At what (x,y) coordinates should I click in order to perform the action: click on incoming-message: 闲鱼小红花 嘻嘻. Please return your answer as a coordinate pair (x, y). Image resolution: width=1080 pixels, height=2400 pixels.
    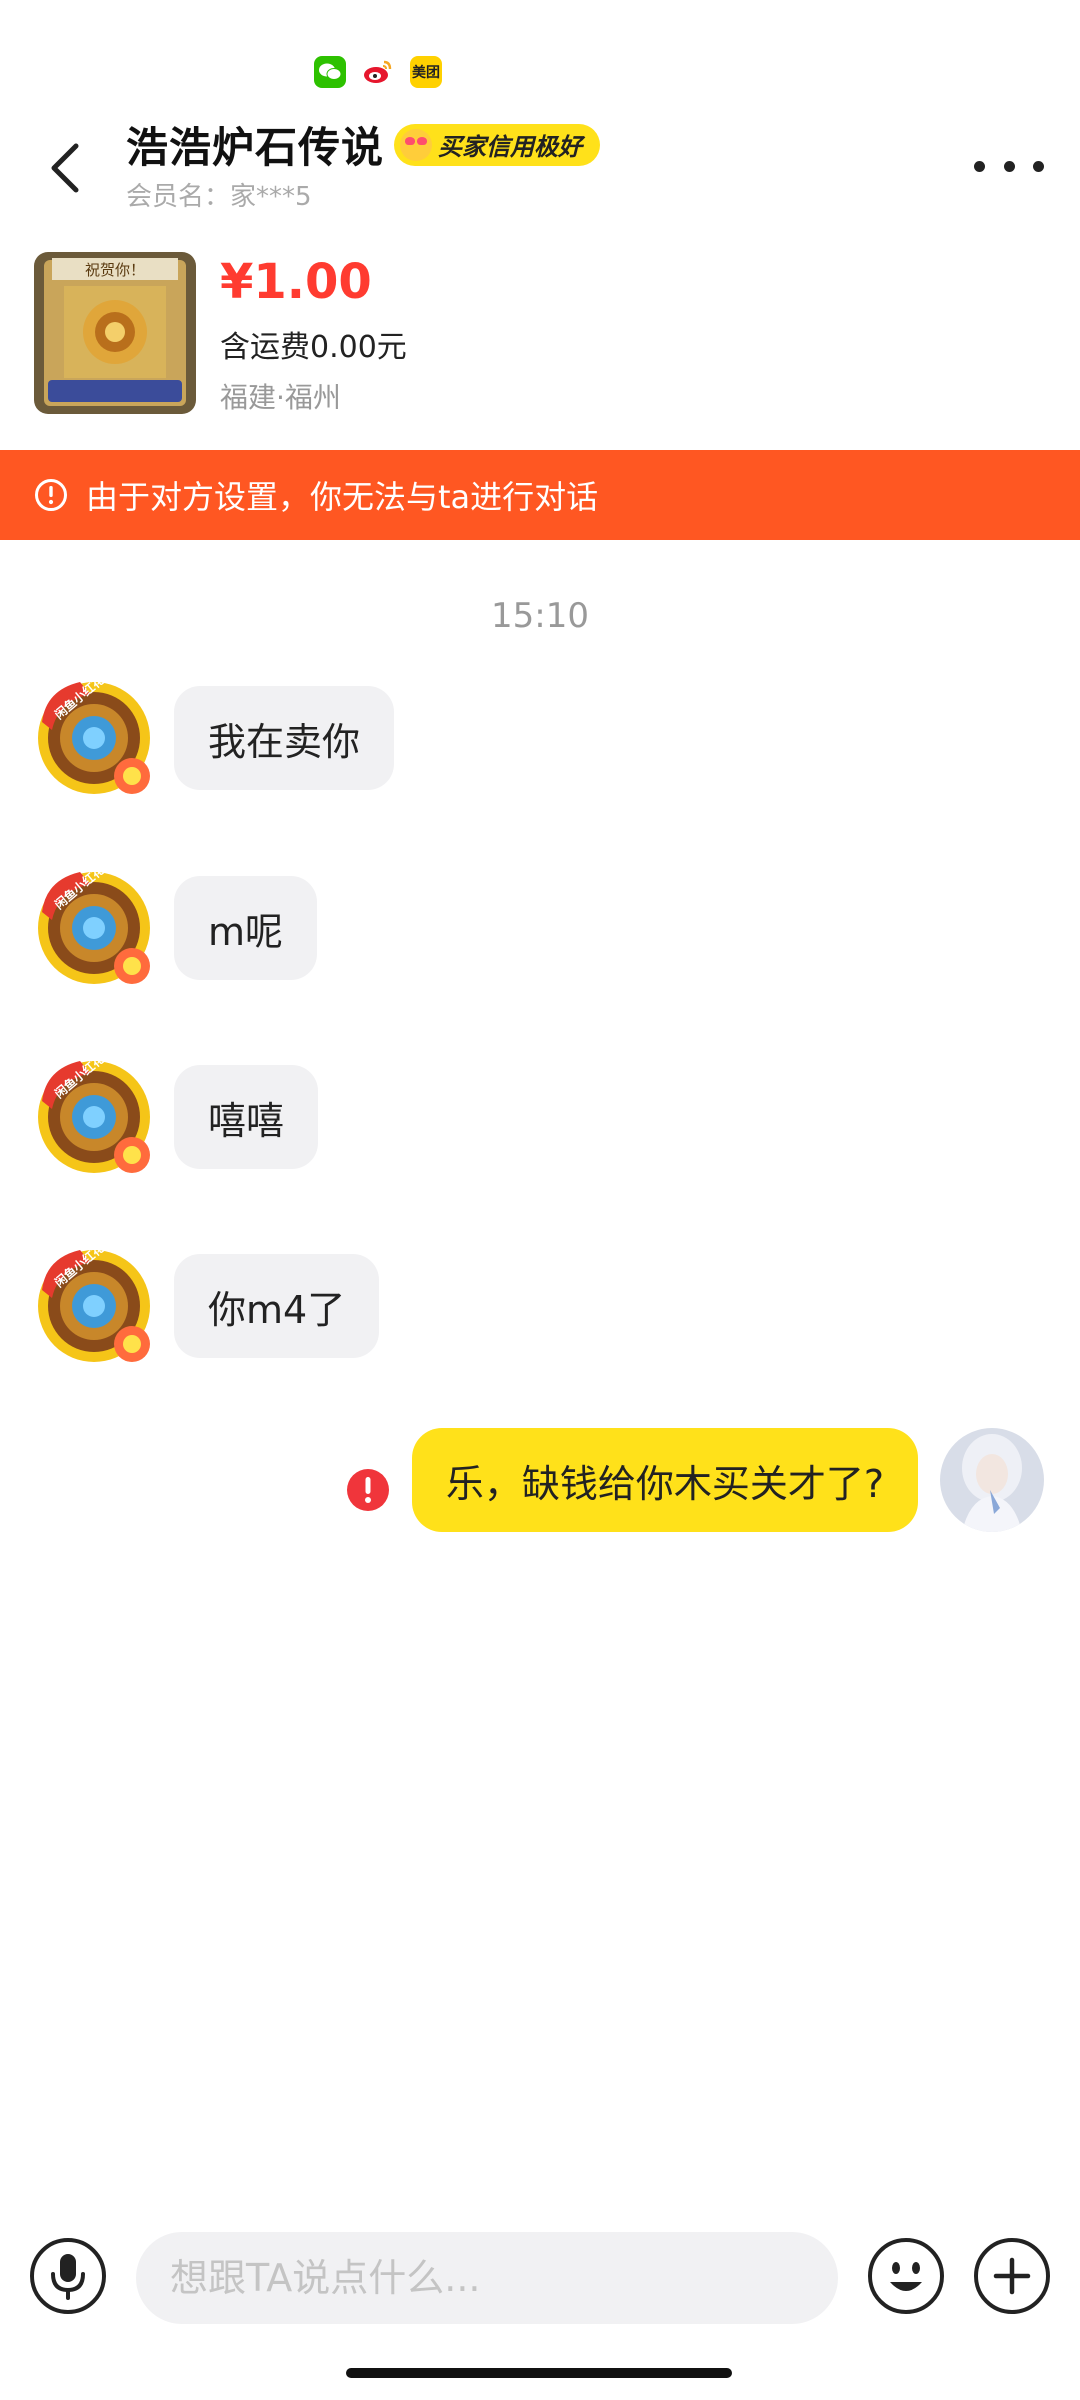
    Looking at the image, I should click on (177, 1115).